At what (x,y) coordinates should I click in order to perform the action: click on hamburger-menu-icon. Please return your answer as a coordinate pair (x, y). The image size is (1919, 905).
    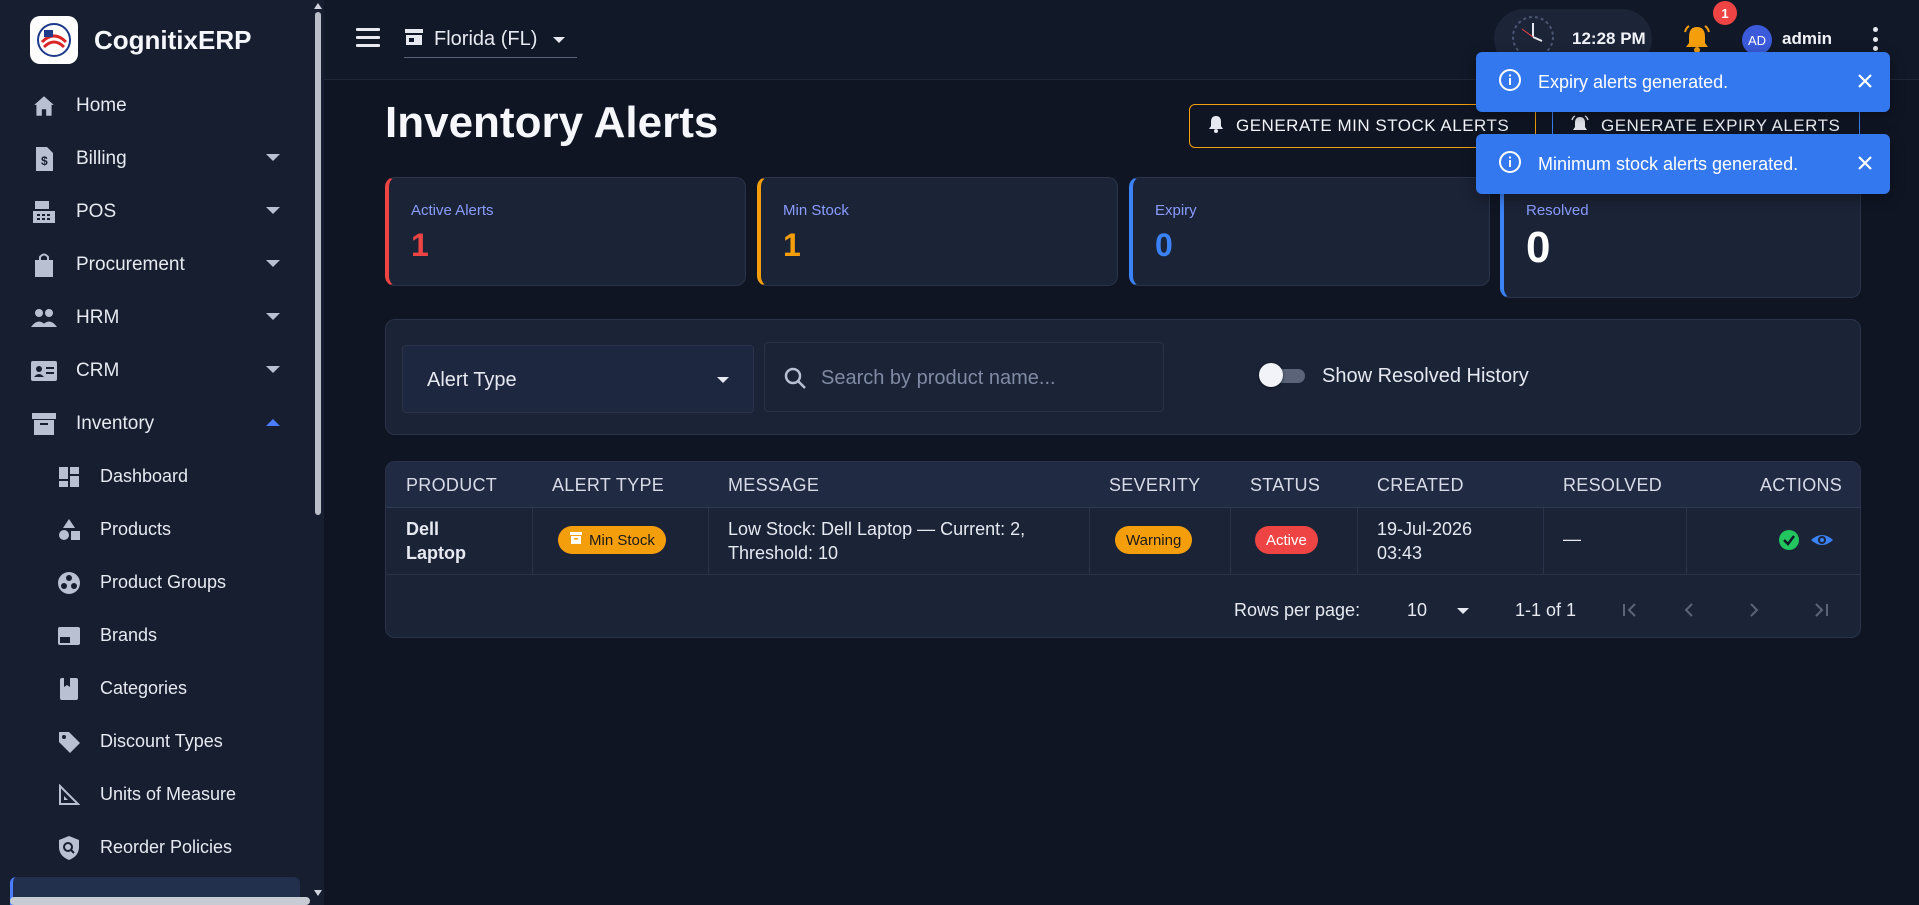
    Looking at the image, I should click on (368, 38).